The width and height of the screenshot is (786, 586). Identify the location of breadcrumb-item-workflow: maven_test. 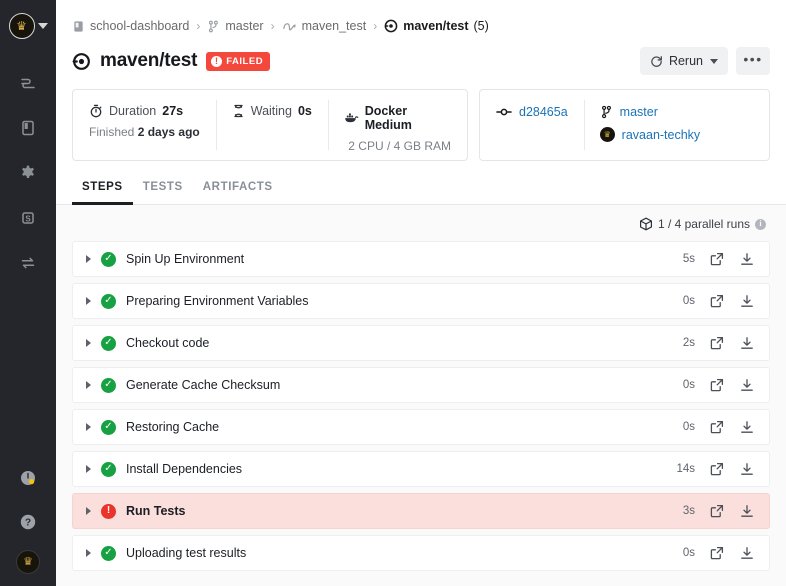
(324, 26).